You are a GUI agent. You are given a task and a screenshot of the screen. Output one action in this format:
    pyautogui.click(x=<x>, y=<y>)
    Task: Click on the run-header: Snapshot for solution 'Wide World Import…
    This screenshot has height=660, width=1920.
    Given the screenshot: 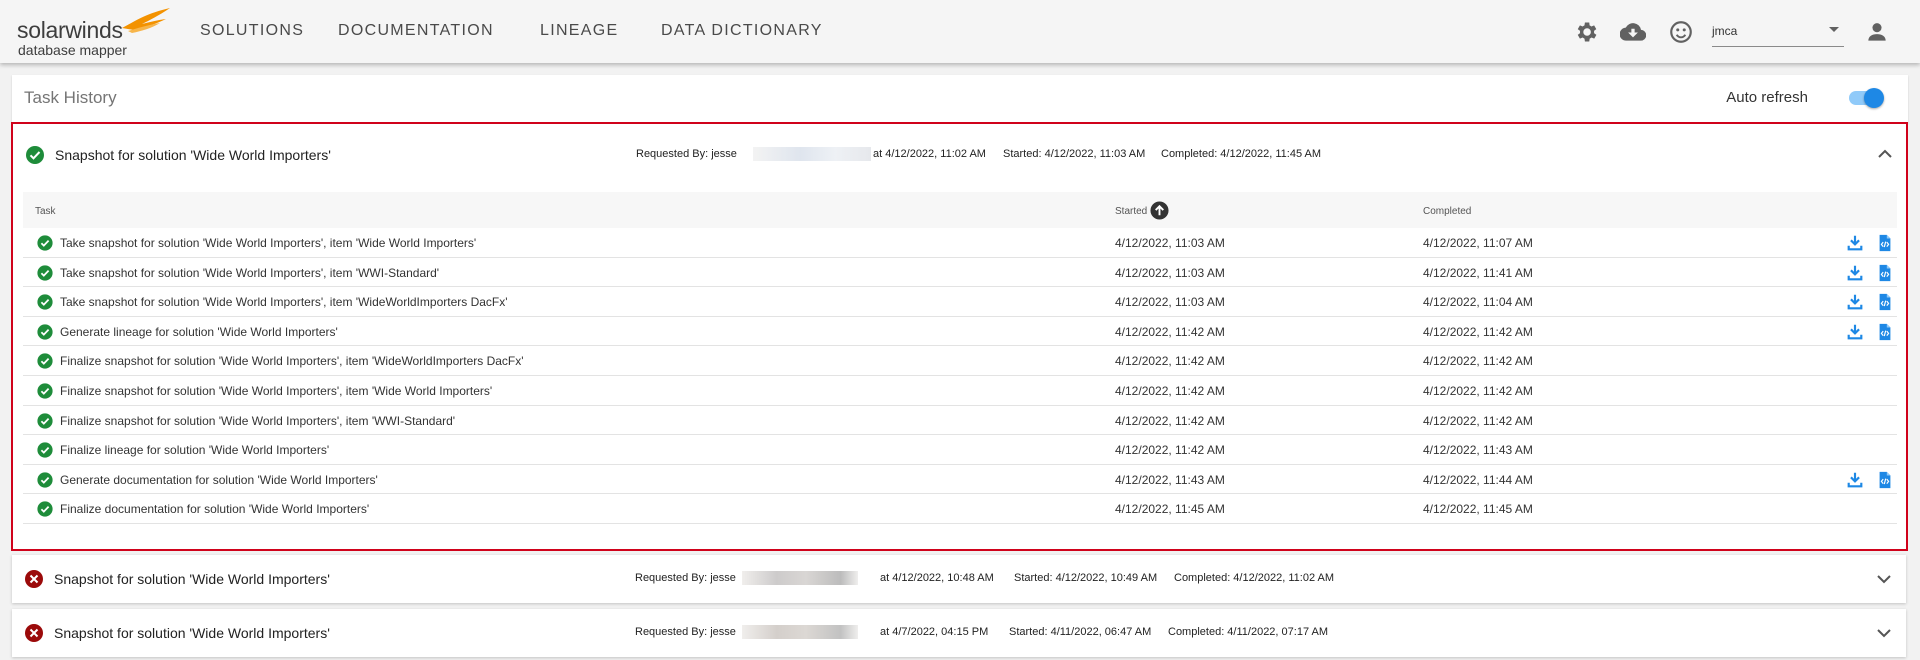 What is the action you would take?
    pyautogui.click(x=959, y=155)
    